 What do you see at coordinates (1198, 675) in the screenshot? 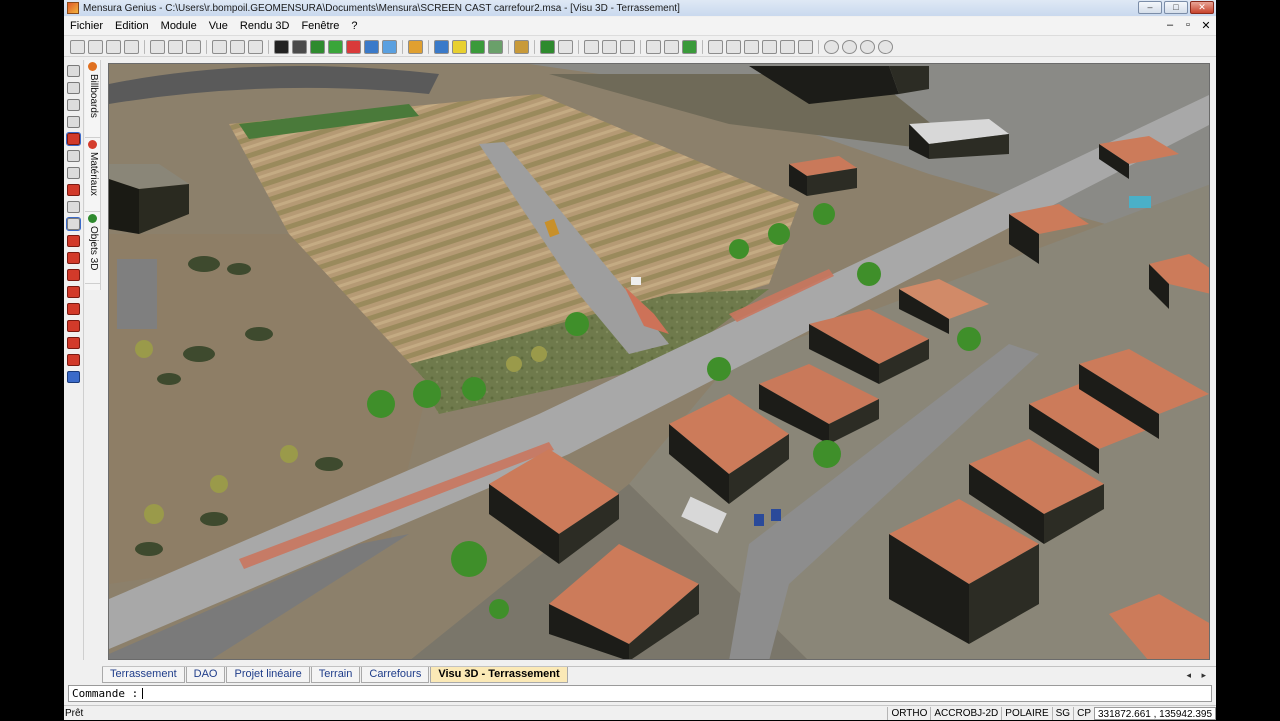
I see `tab-scroll-arrows: ◂ ▸` at bounding box center [1198, 675].